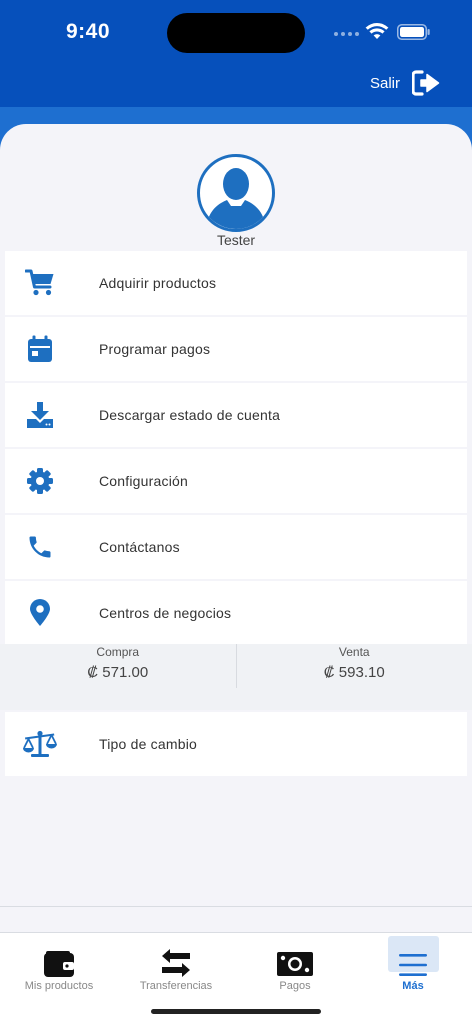 The height and width of the screenshot is (1024, 472). I want to click on menu-item-adquirir-productos: Adquirir productos, so click(236, 283).